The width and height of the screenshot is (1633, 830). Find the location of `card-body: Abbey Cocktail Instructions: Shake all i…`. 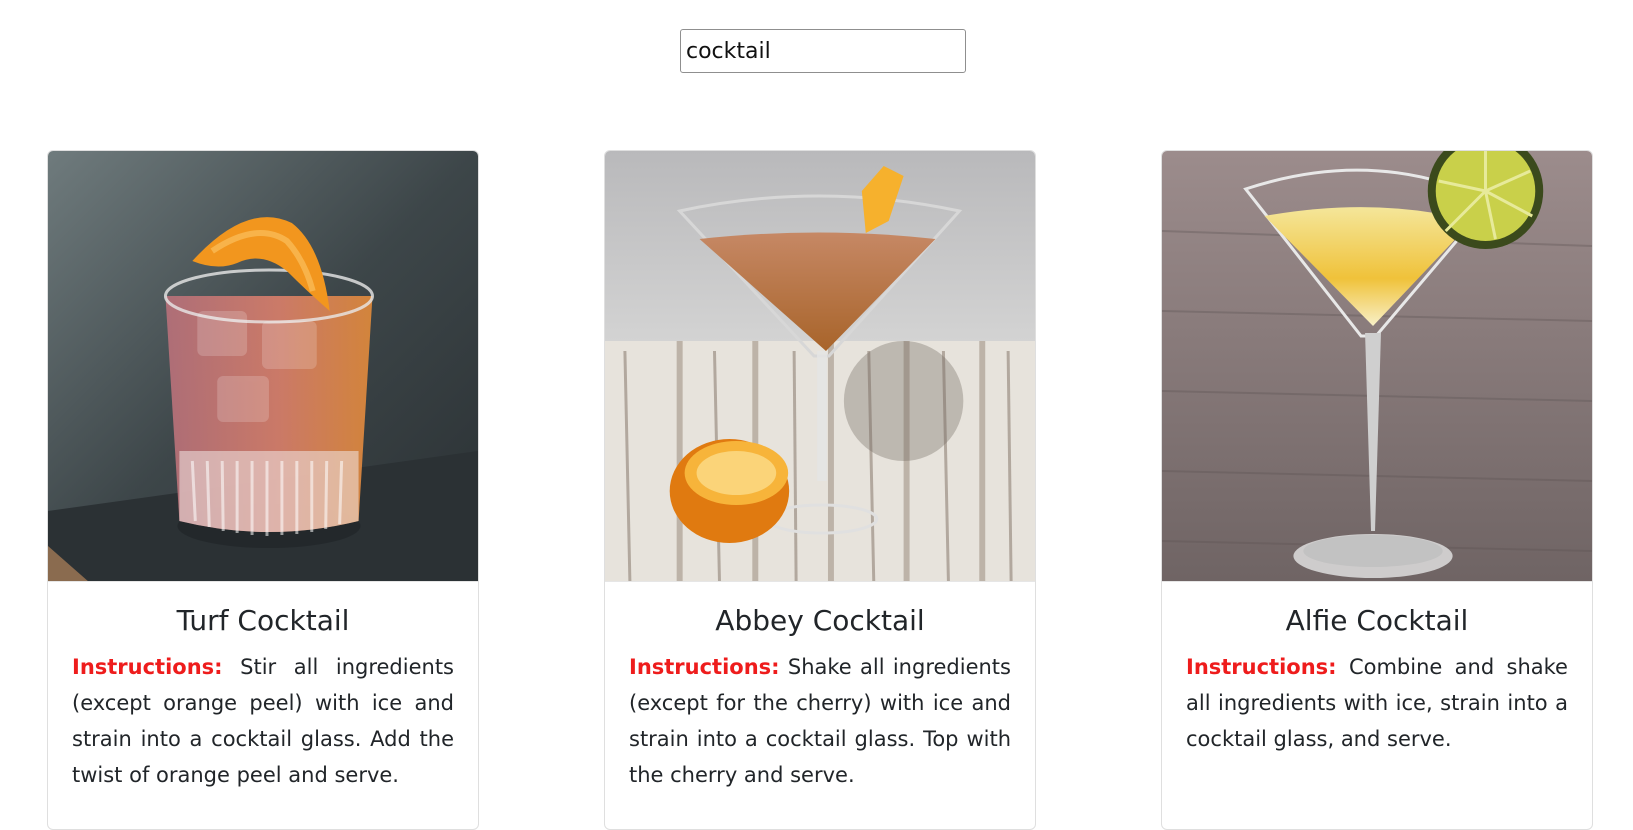

card-body: Abbey Cocktail Instructions: Shake all i… is located at coordinates (820, 687).